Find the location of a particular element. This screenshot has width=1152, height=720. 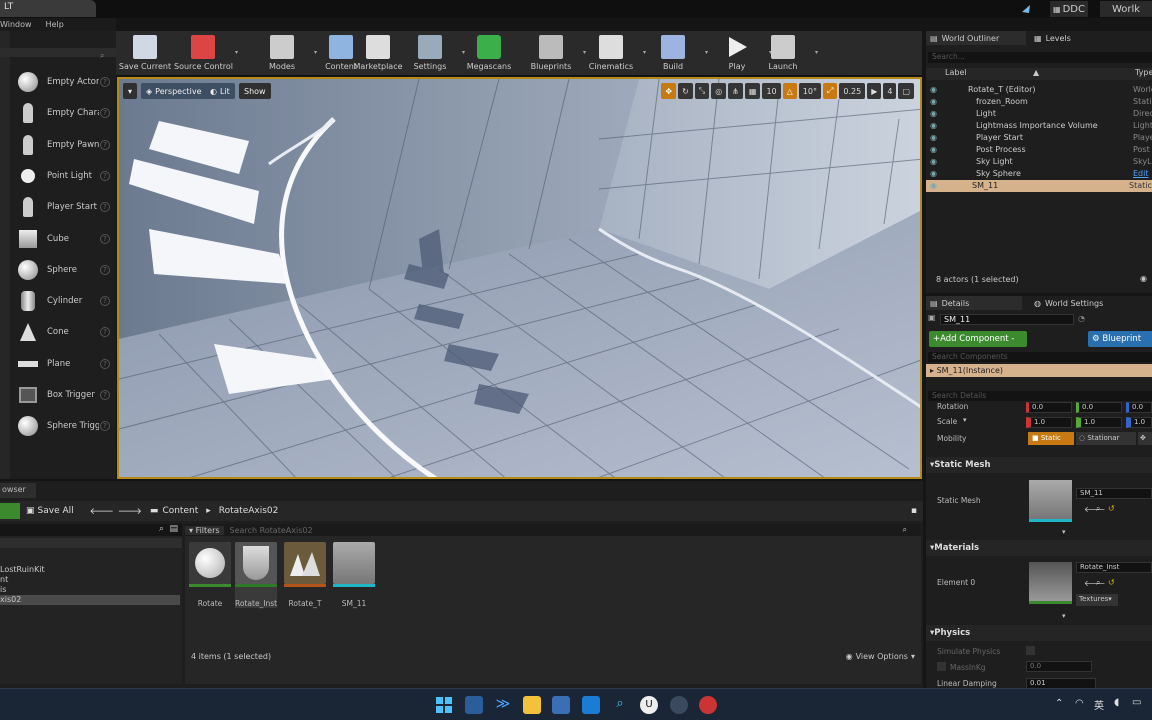

start-icon is located at coordinates (444, 705).